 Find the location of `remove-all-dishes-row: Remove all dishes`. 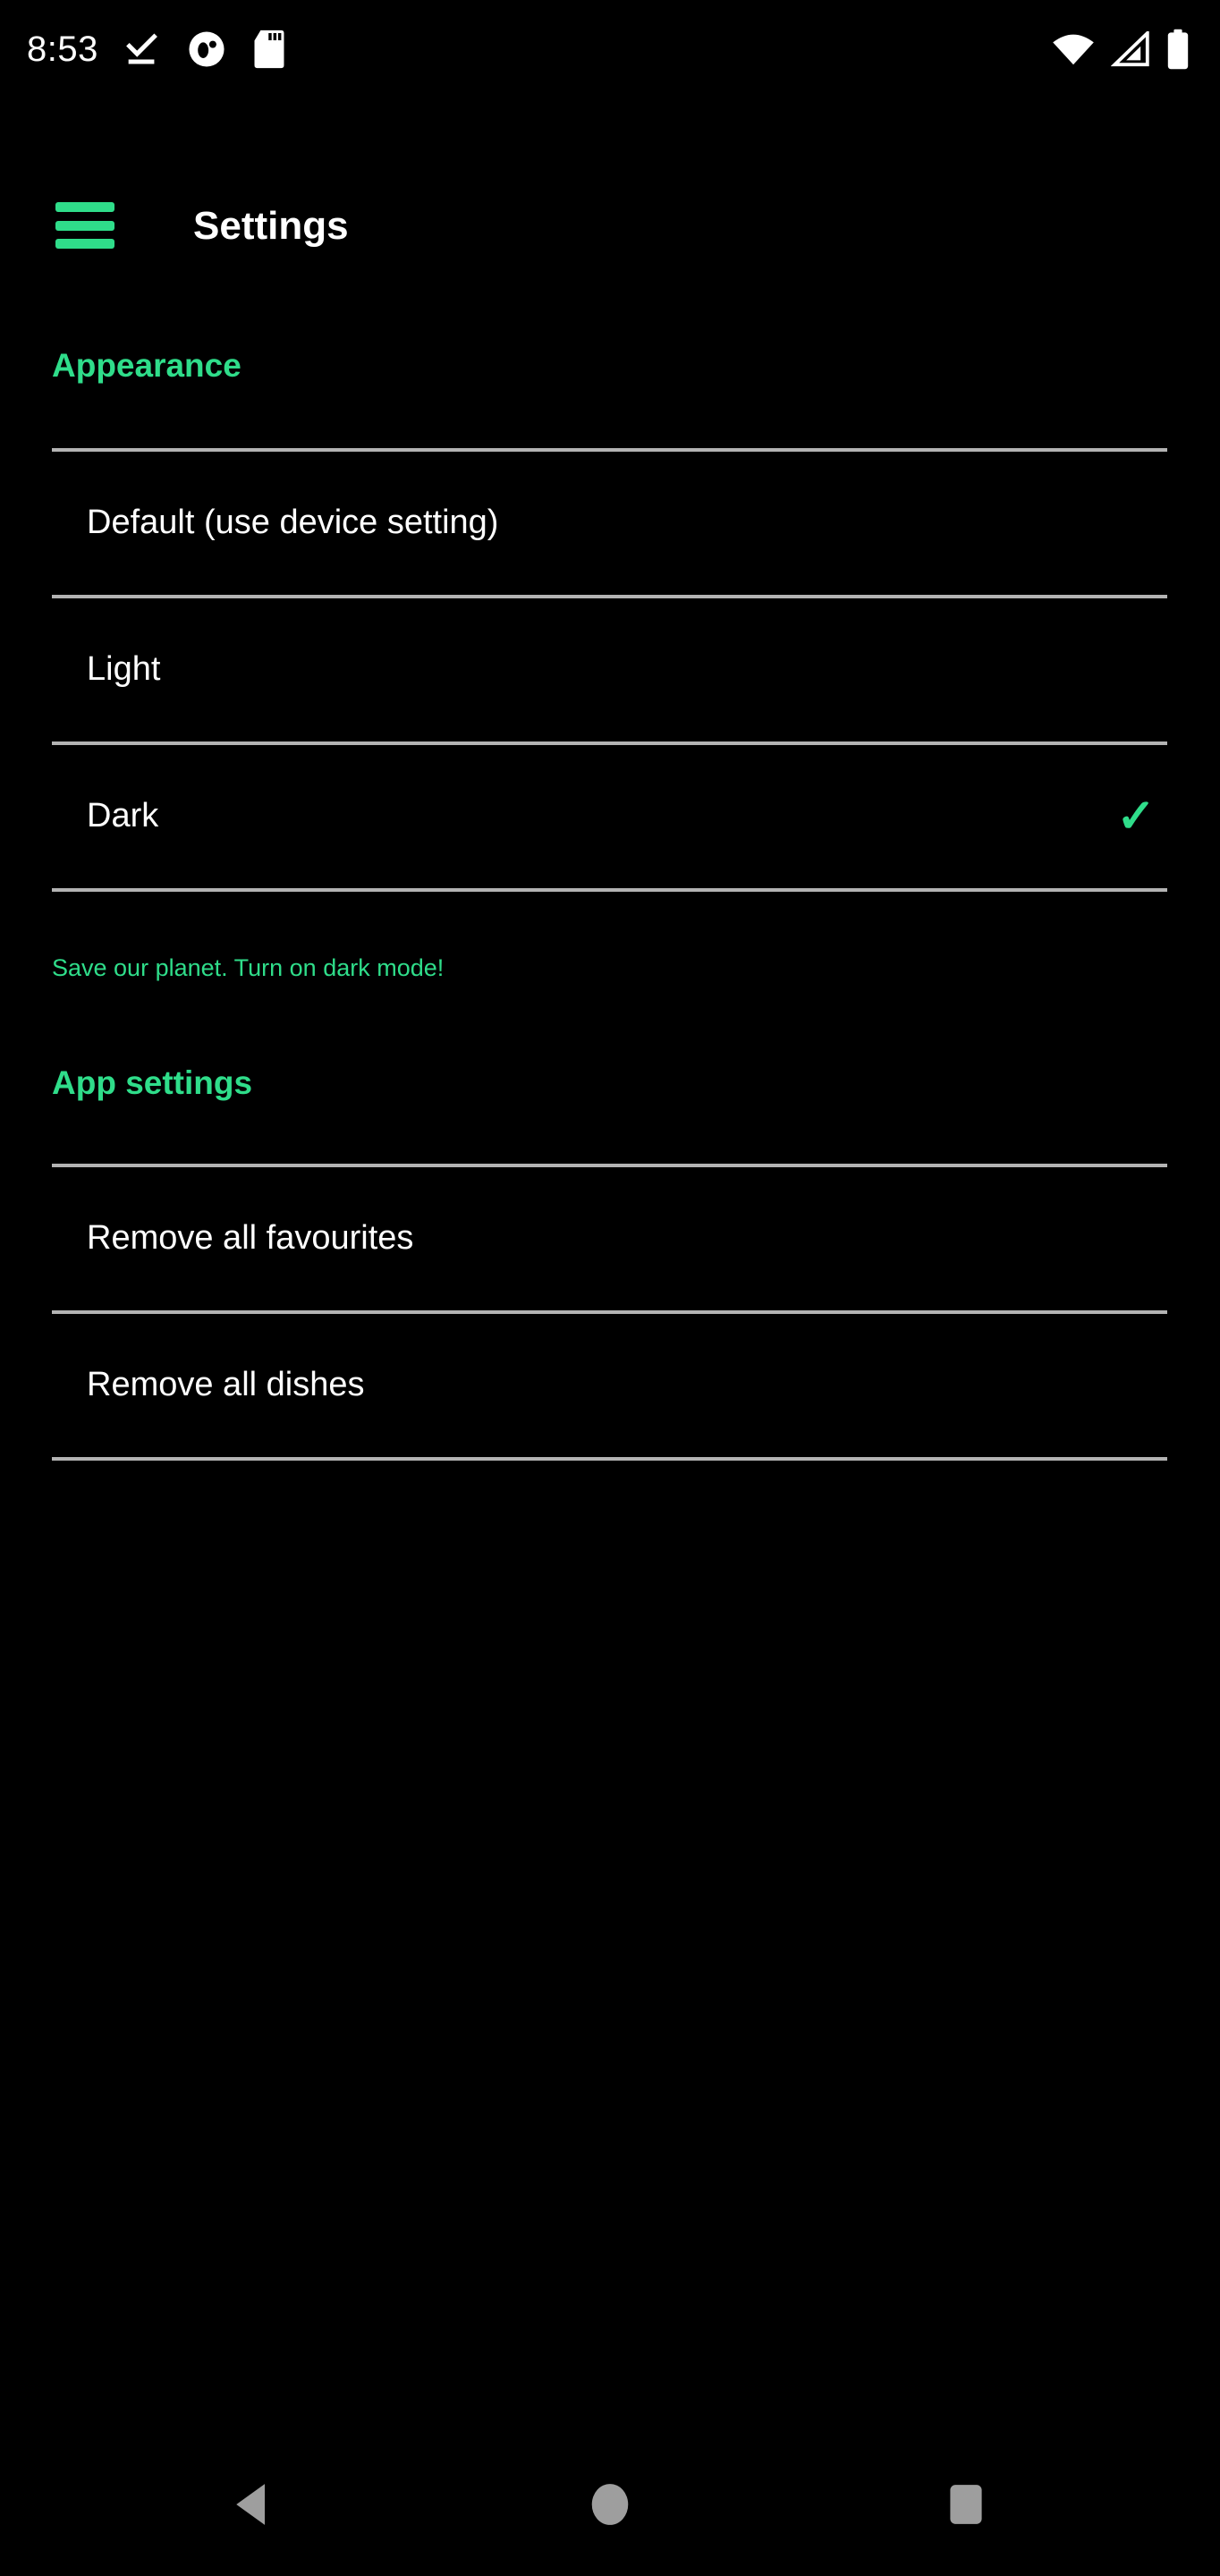

remove-all-dishes-row: Remove all dishes is located at coordinates (610, 1385).